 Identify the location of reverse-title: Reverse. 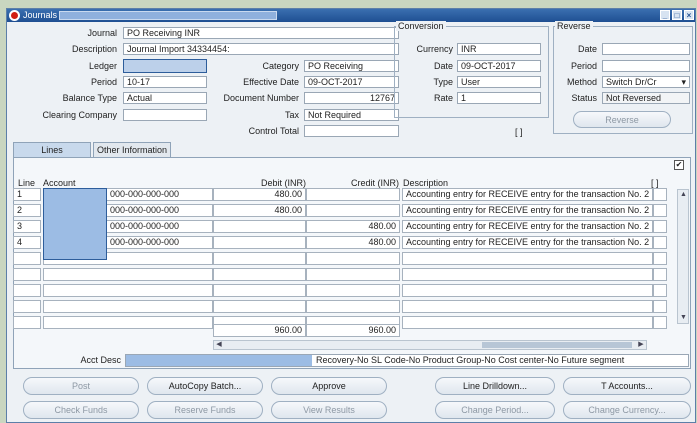
(574, 26).